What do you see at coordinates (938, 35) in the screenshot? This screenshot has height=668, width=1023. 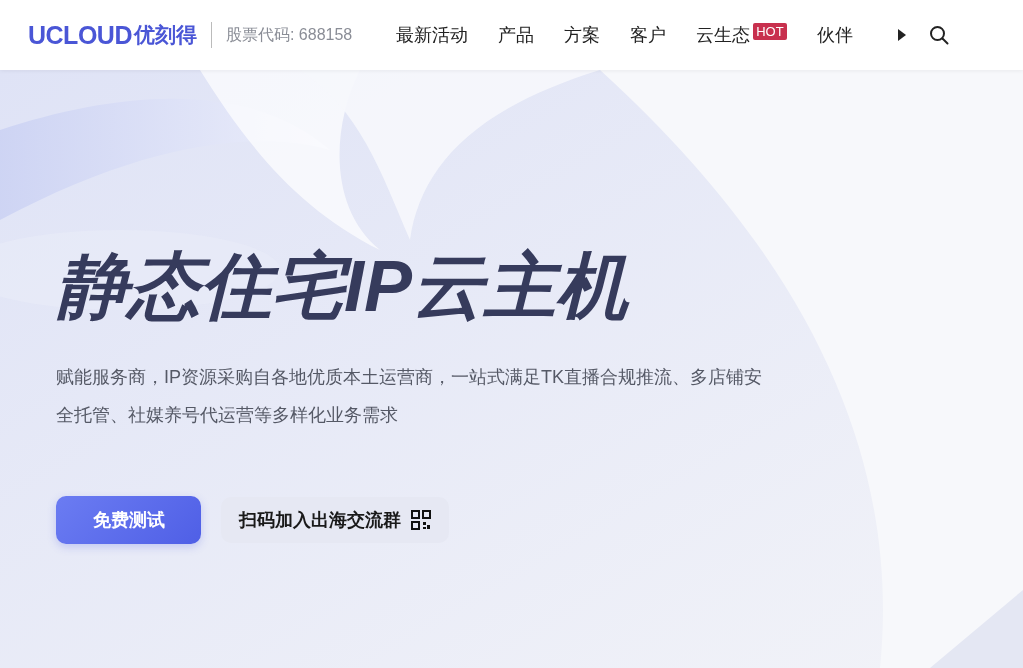 I see `search-icon` at bounding box center [938, 35].